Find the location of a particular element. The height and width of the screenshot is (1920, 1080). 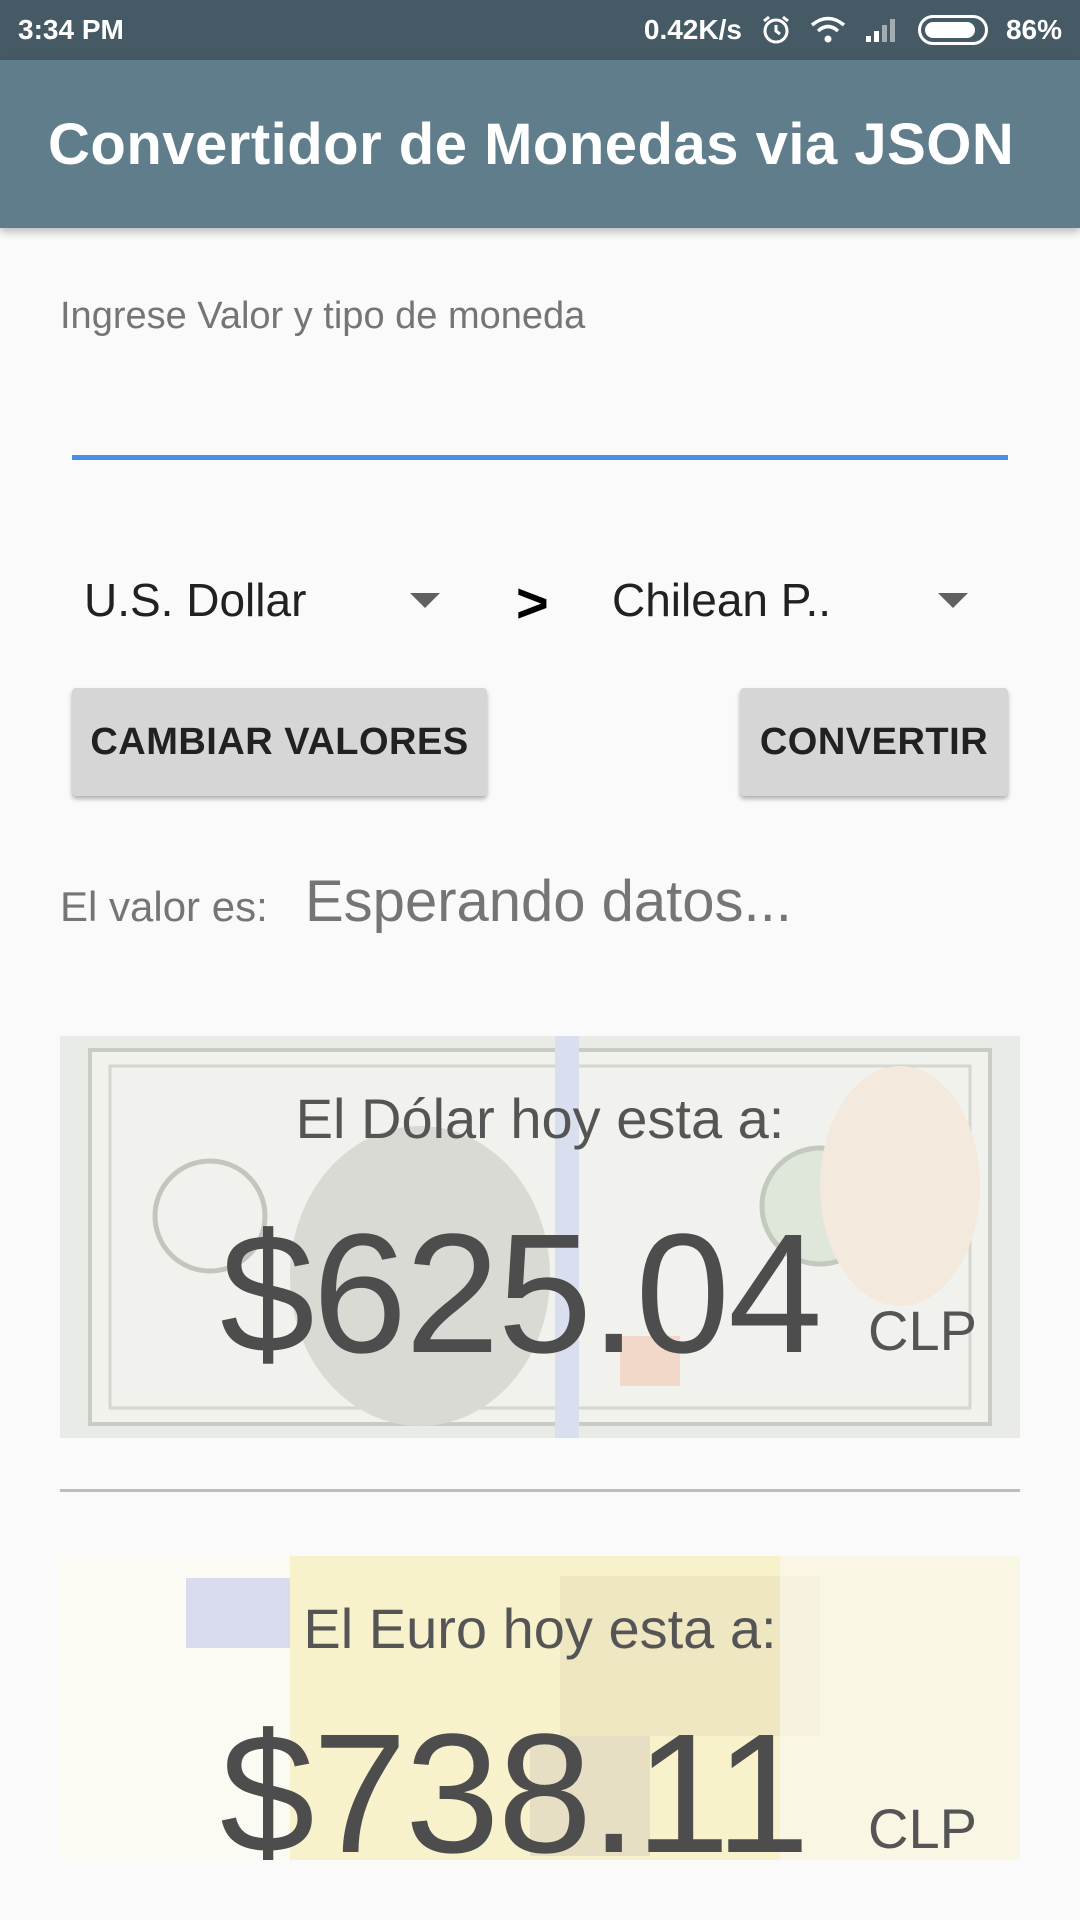

amount-input is located at coordinates (540, 425).